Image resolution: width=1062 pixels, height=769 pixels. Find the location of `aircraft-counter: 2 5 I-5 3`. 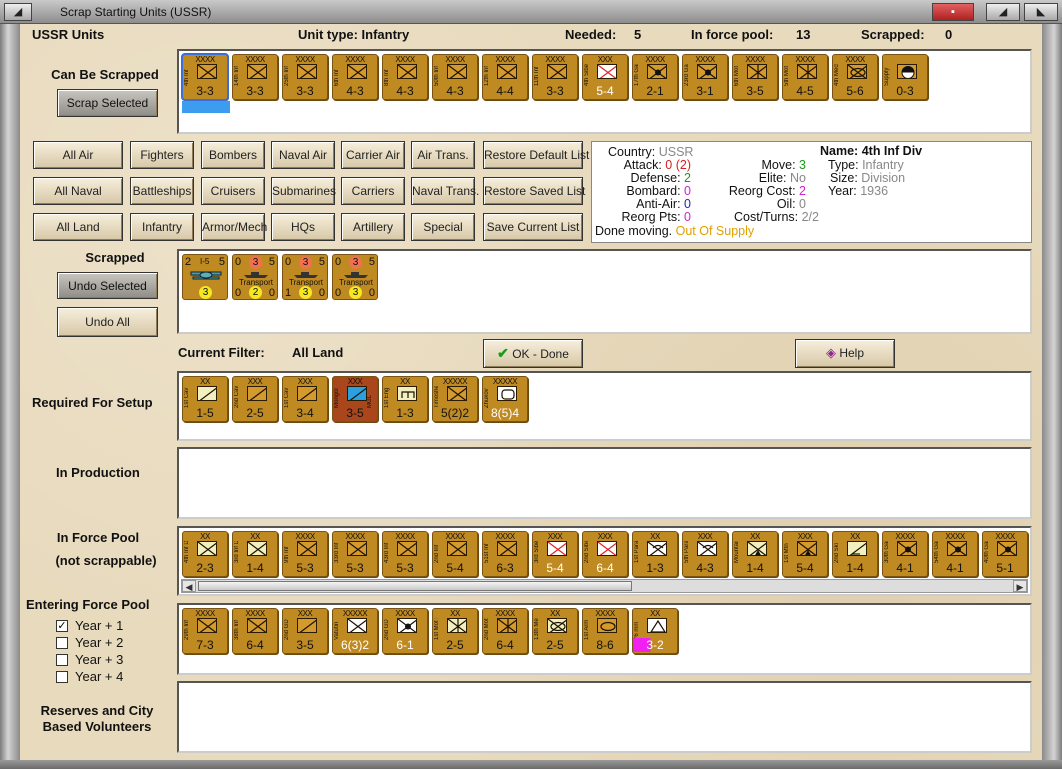

aircraft-counter: 2 5 I-5 3 is located at coordinates (205, 277).